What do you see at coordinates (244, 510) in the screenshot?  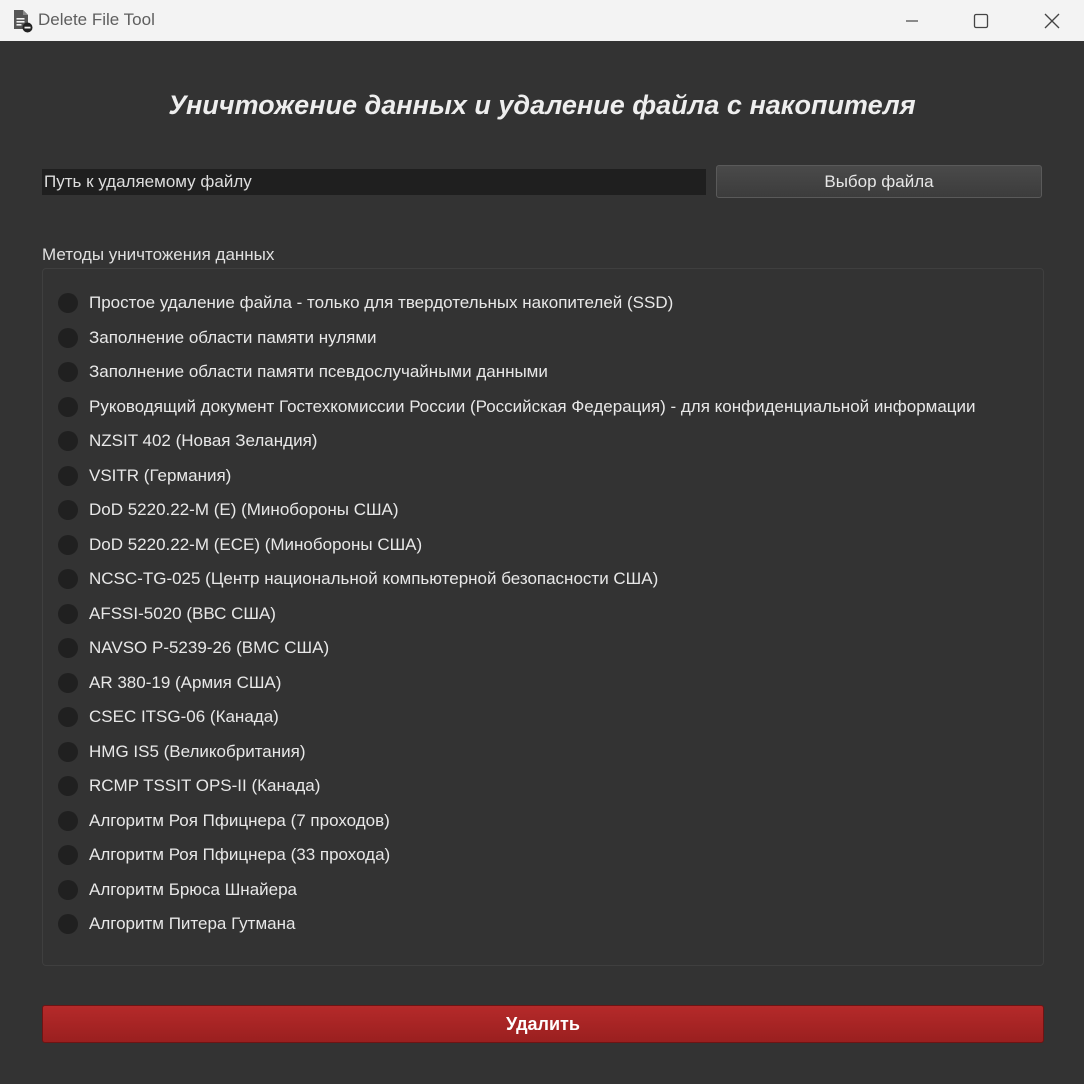 I see `method-option-label: DoD 5220.22-M (E) (Минобороны США)` at bounding box center [244, 510].